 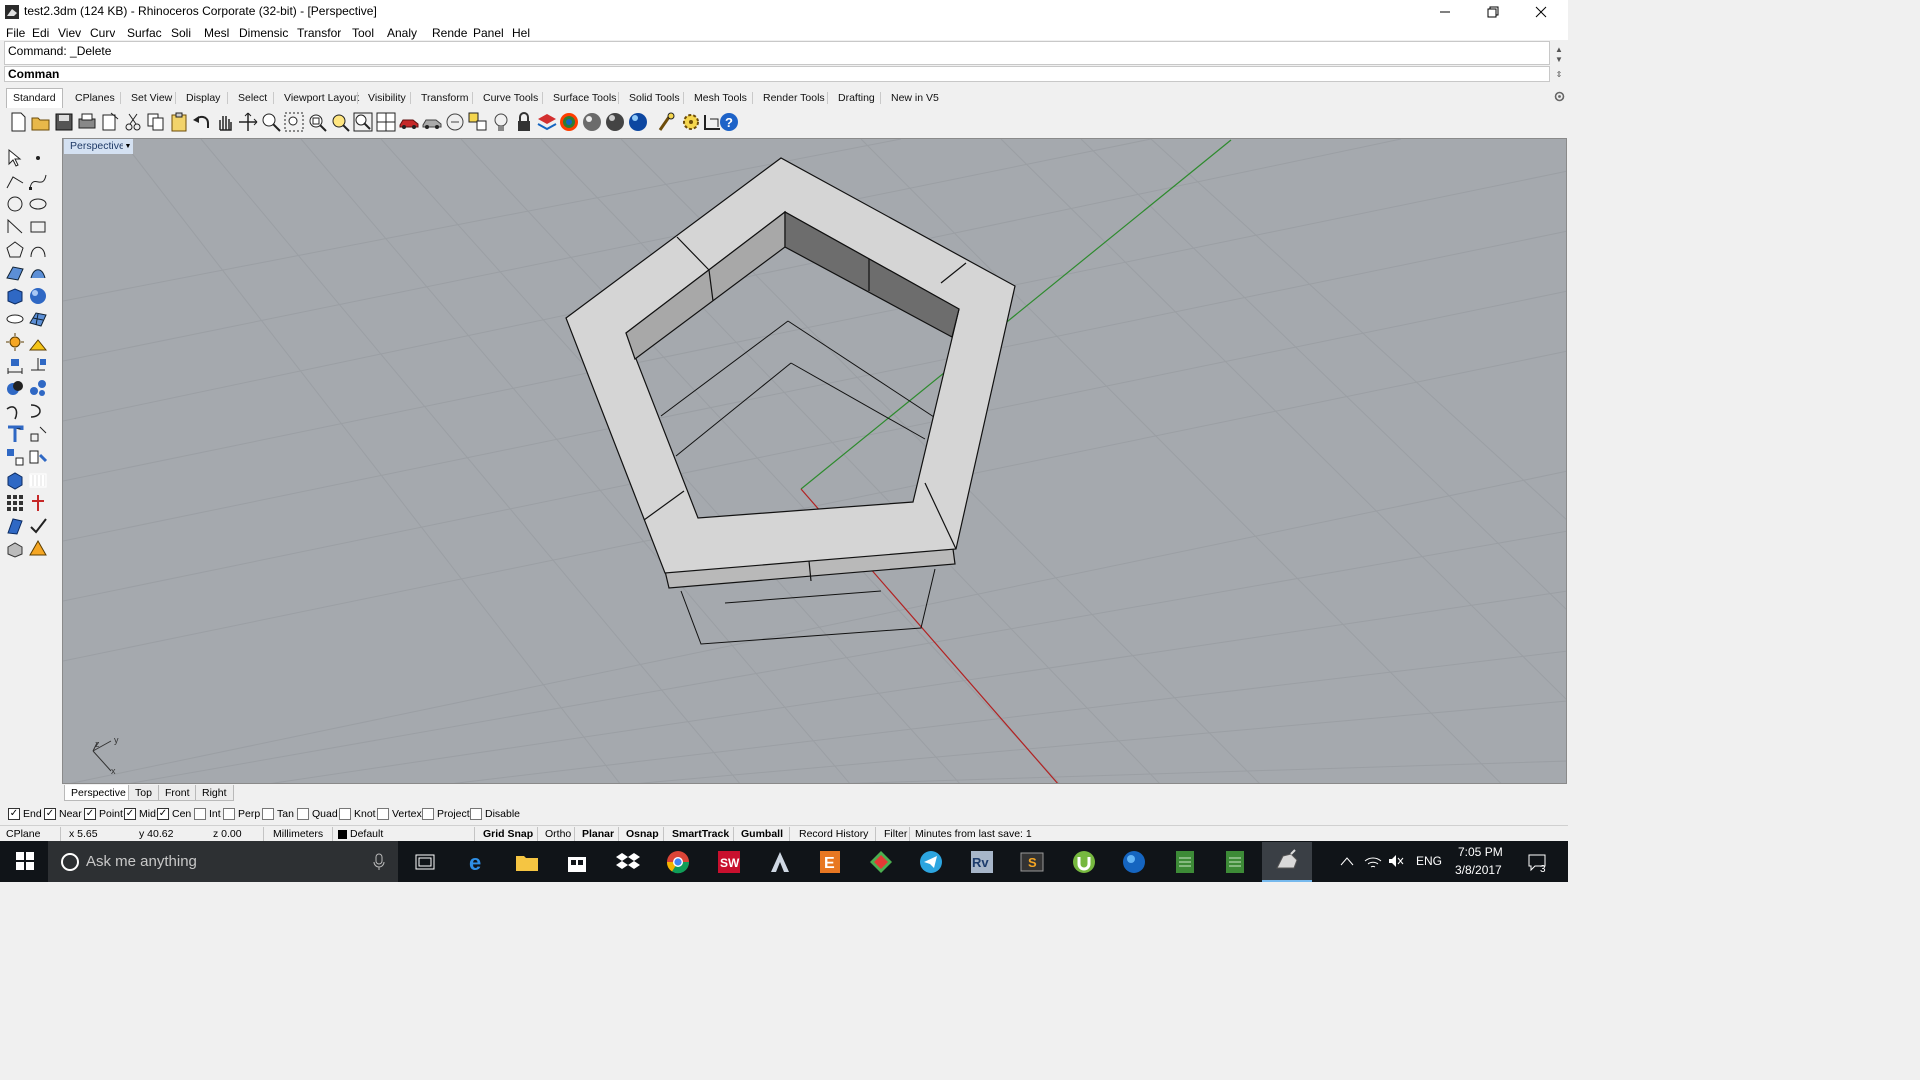 I want to click on tab-curve-tools: Curve Tools, so click(x=510, y=98).